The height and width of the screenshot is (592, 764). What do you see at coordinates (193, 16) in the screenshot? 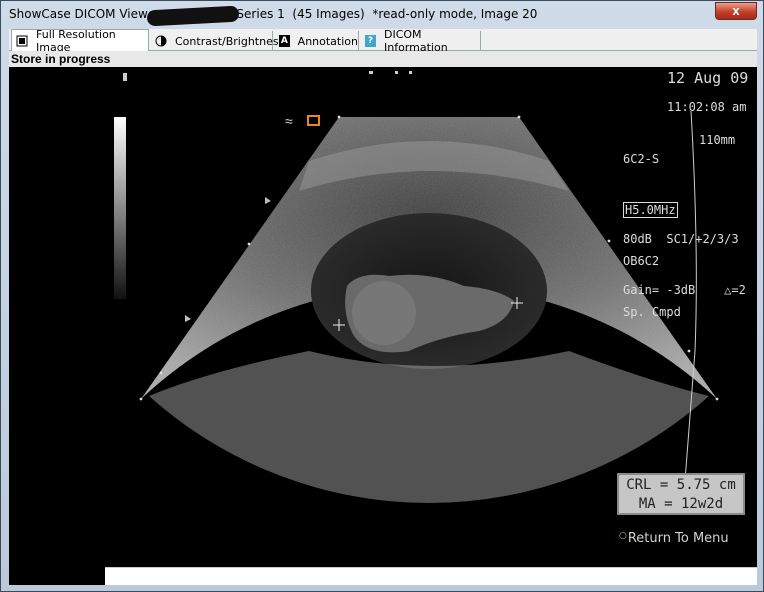
I see `redaction-mark` at bounding box center [193, 16].